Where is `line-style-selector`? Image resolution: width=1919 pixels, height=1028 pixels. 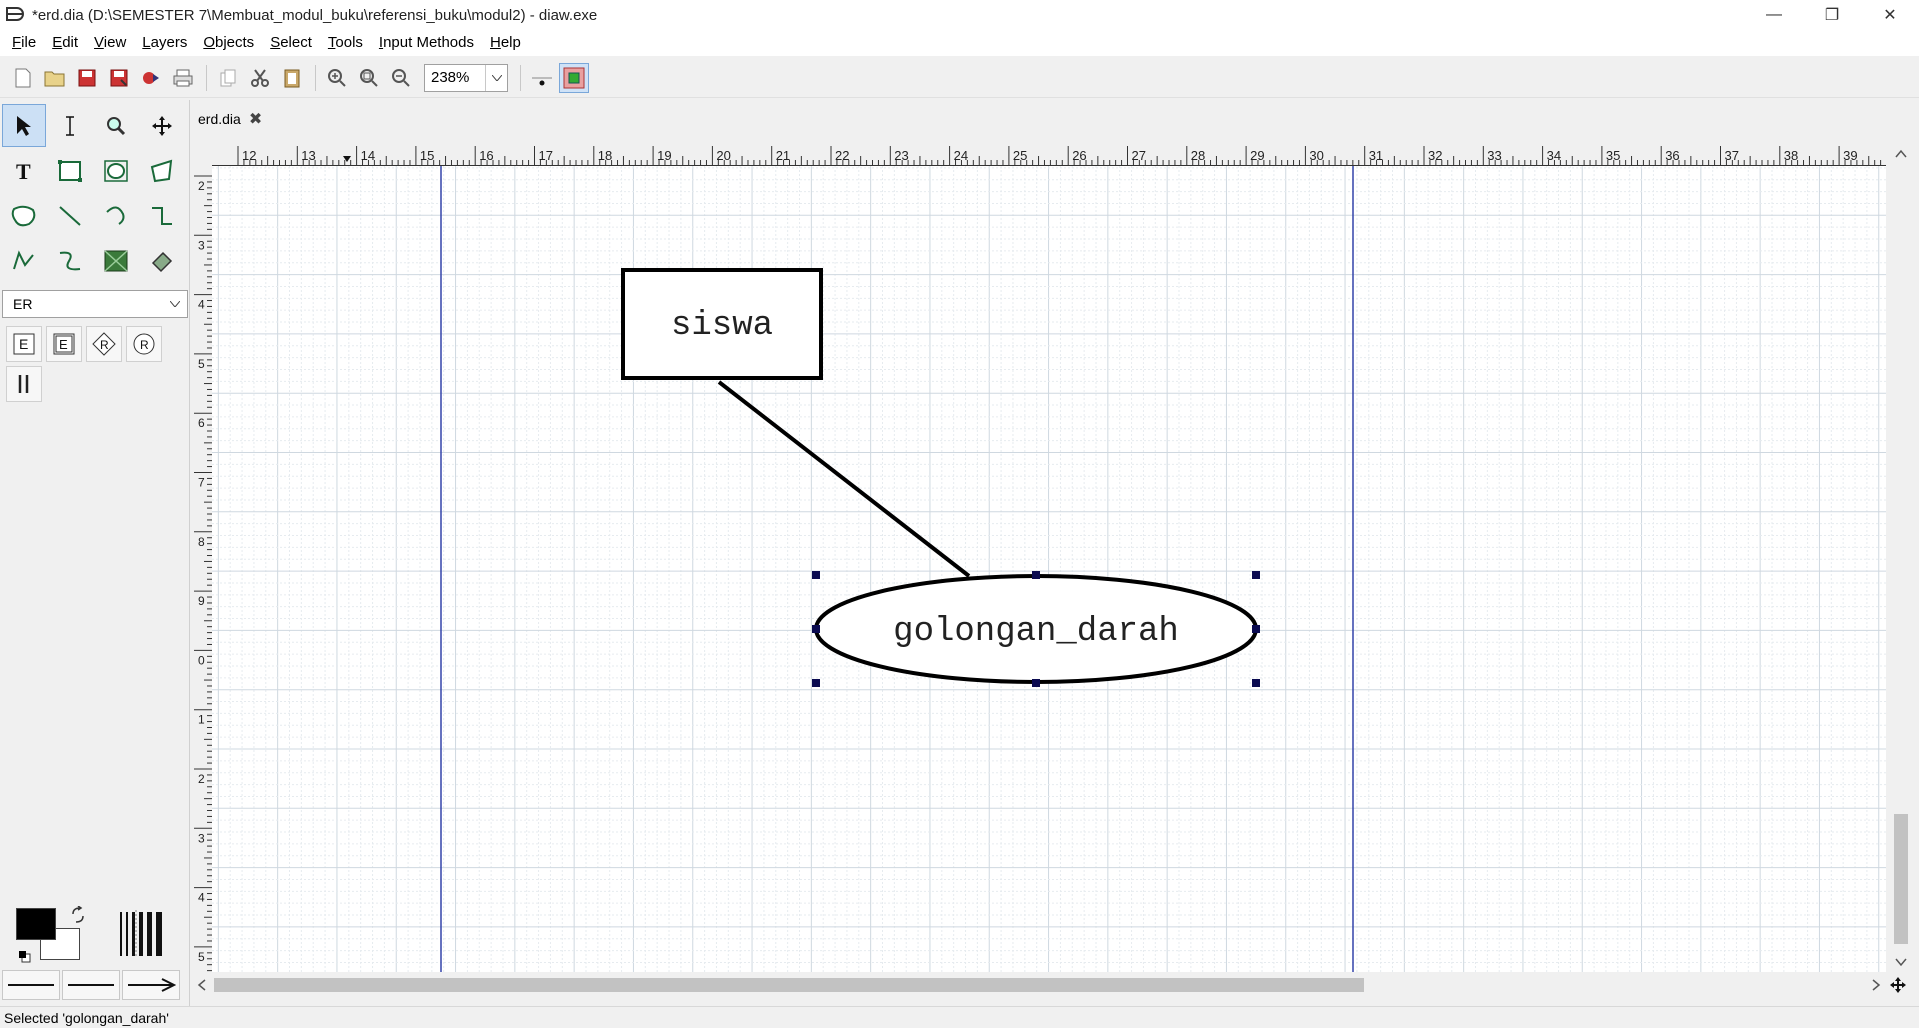
line-style-selector is located at coordinates (91, 985).